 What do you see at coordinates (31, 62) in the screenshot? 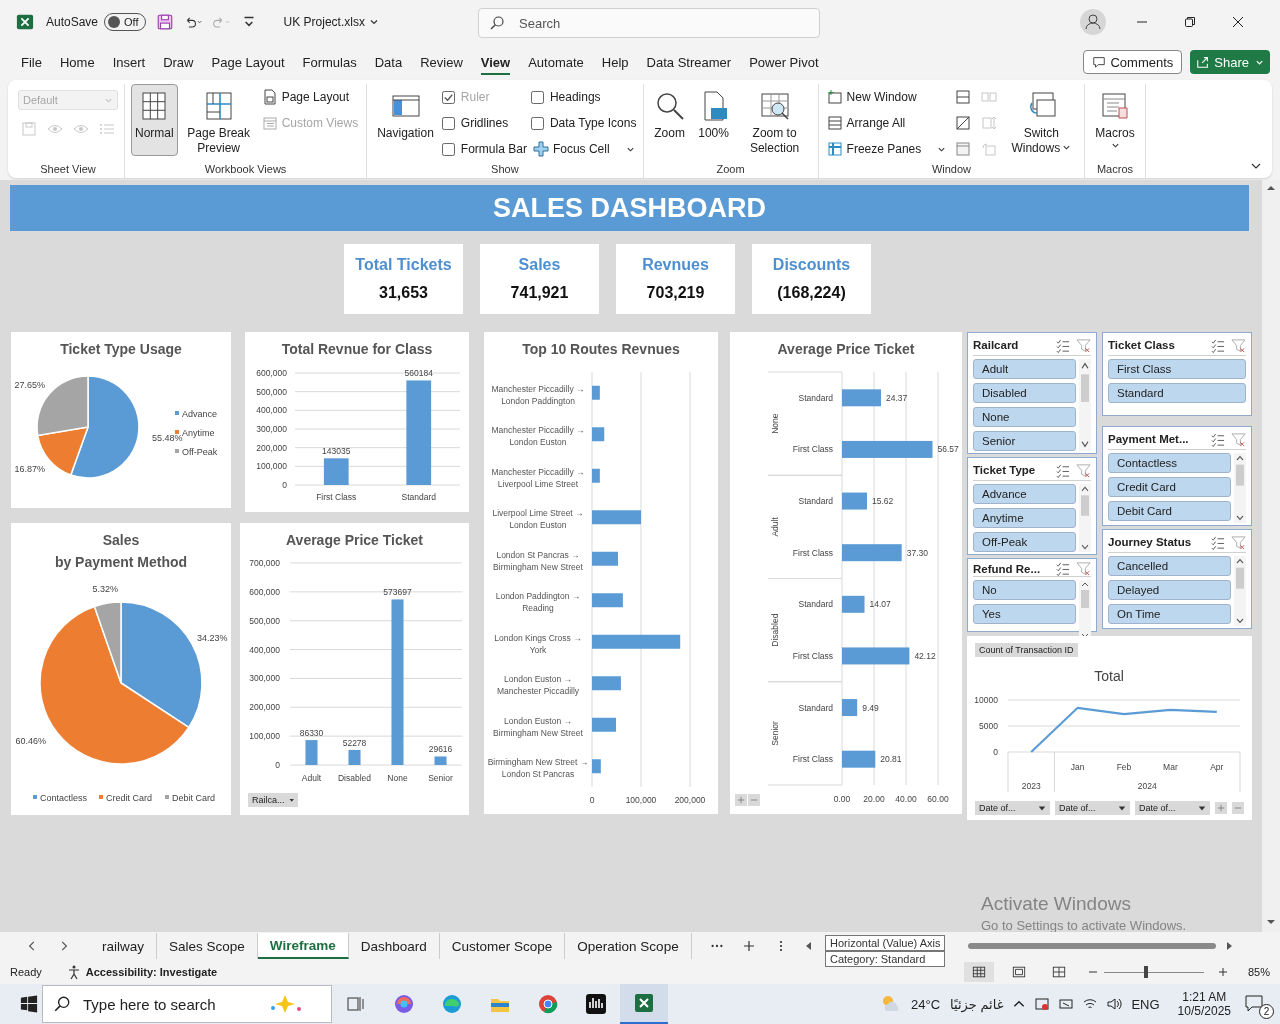
I see `menu-tab: File` at bounding box center [31, 62].